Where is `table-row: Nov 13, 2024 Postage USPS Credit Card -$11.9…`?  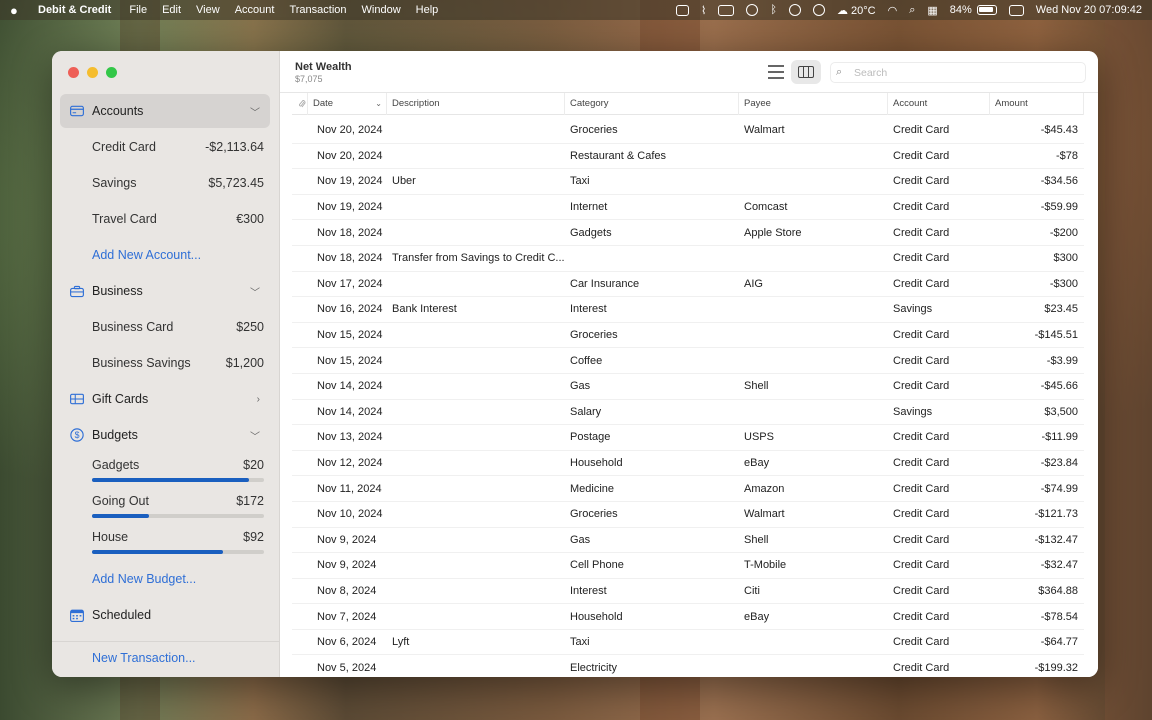
table-row: Nov 13, 2024 Postage USPS Credit Card -$11.9… is located at coordinates (688, 438).